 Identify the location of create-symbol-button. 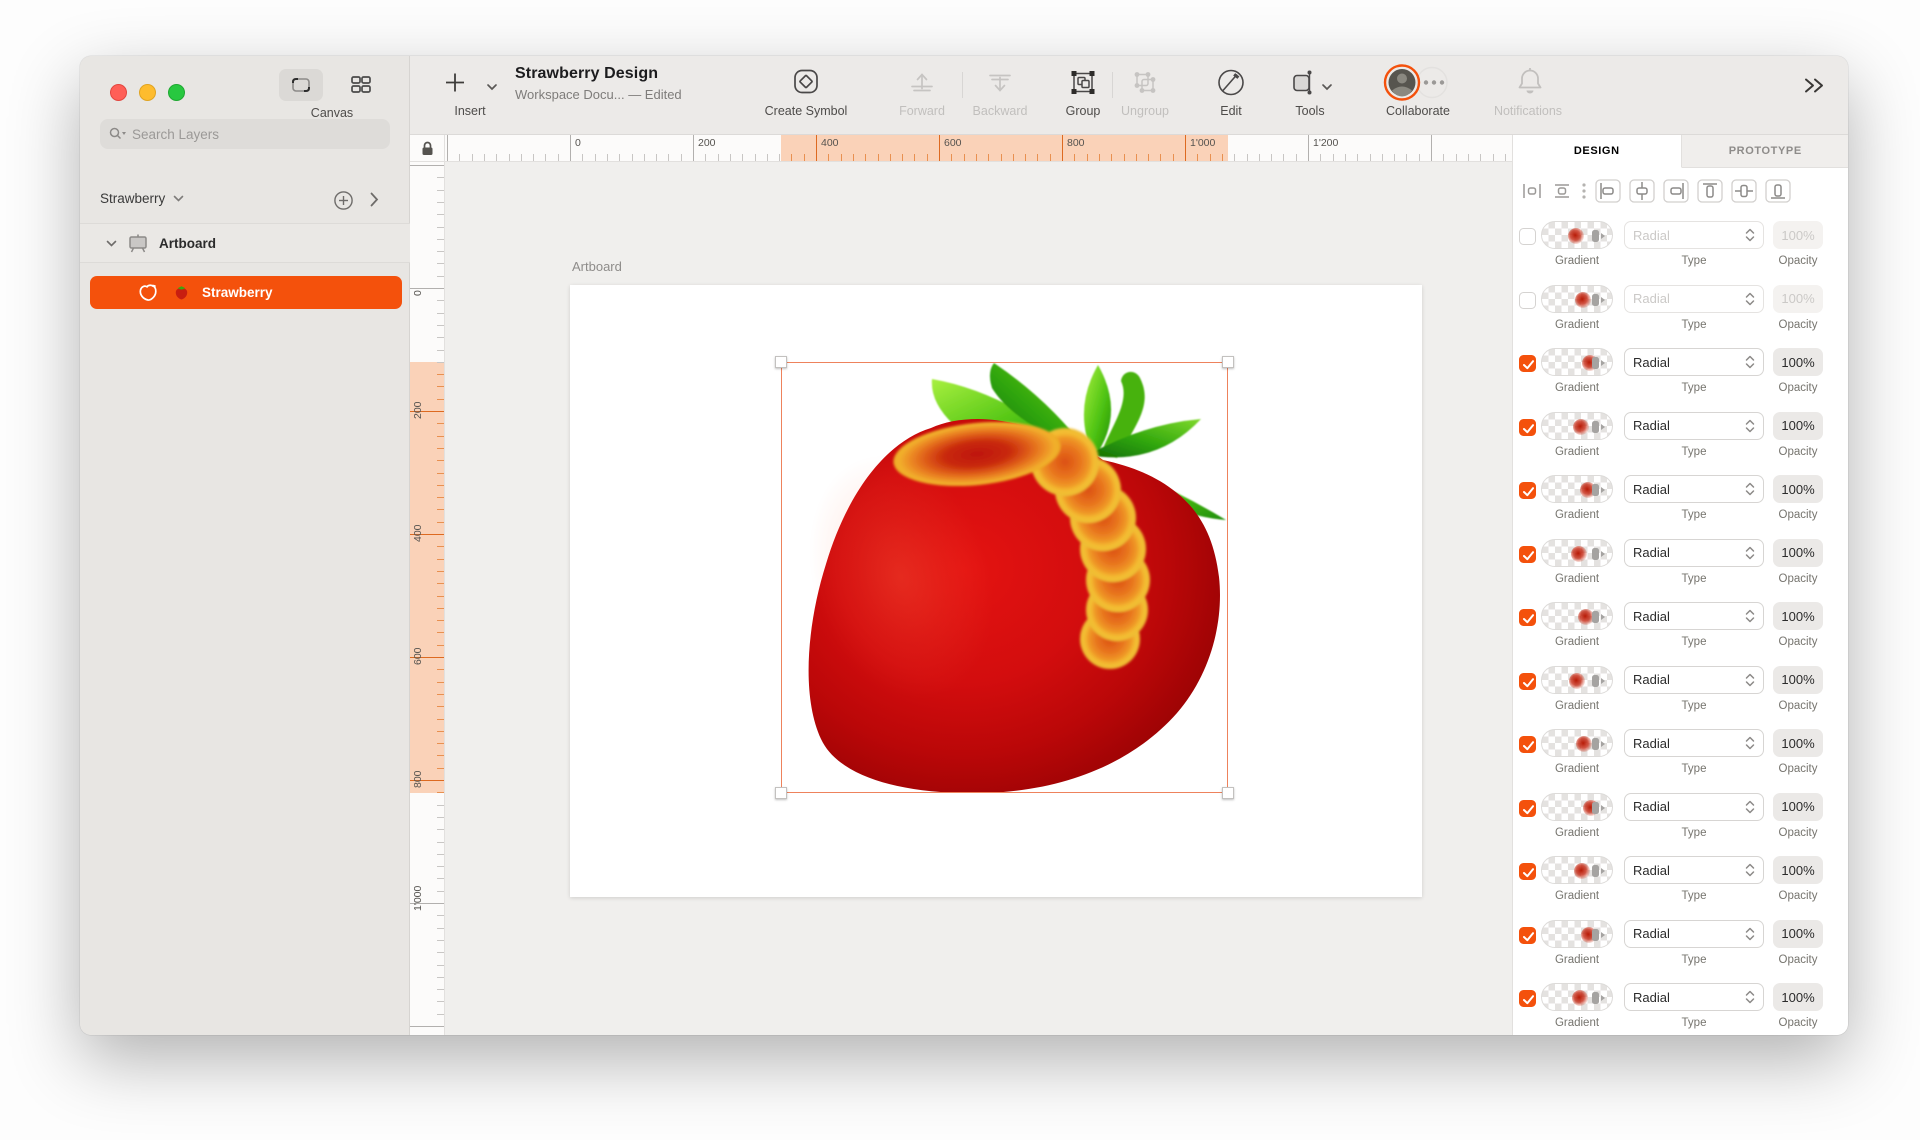
(806, 84).